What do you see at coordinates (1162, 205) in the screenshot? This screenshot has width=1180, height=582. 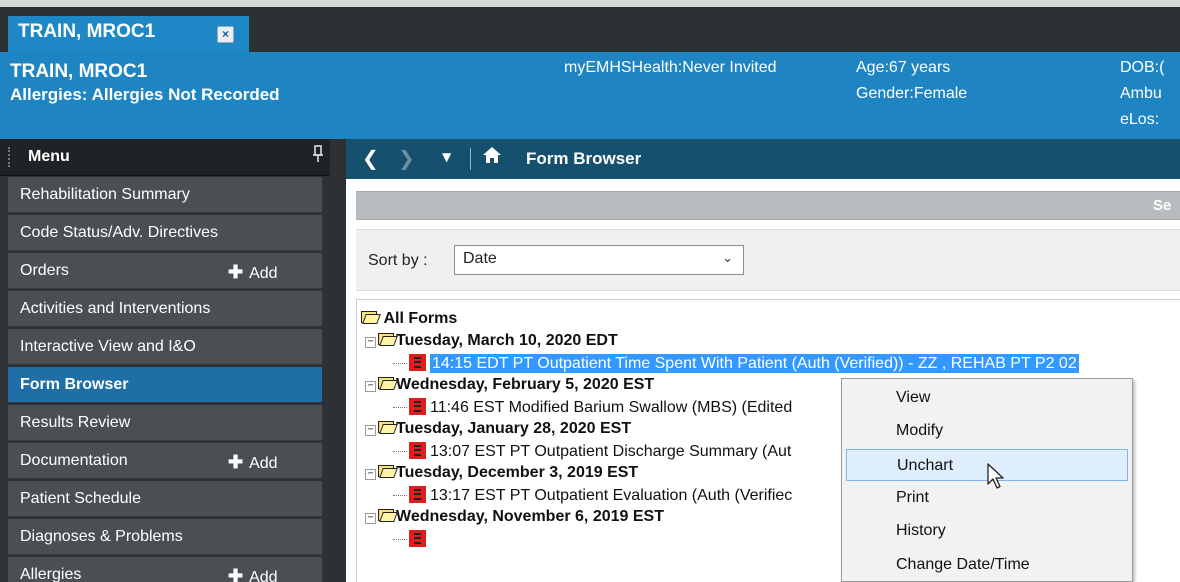 I see `section-header-label: Se` at bounding box center [1162, 205].